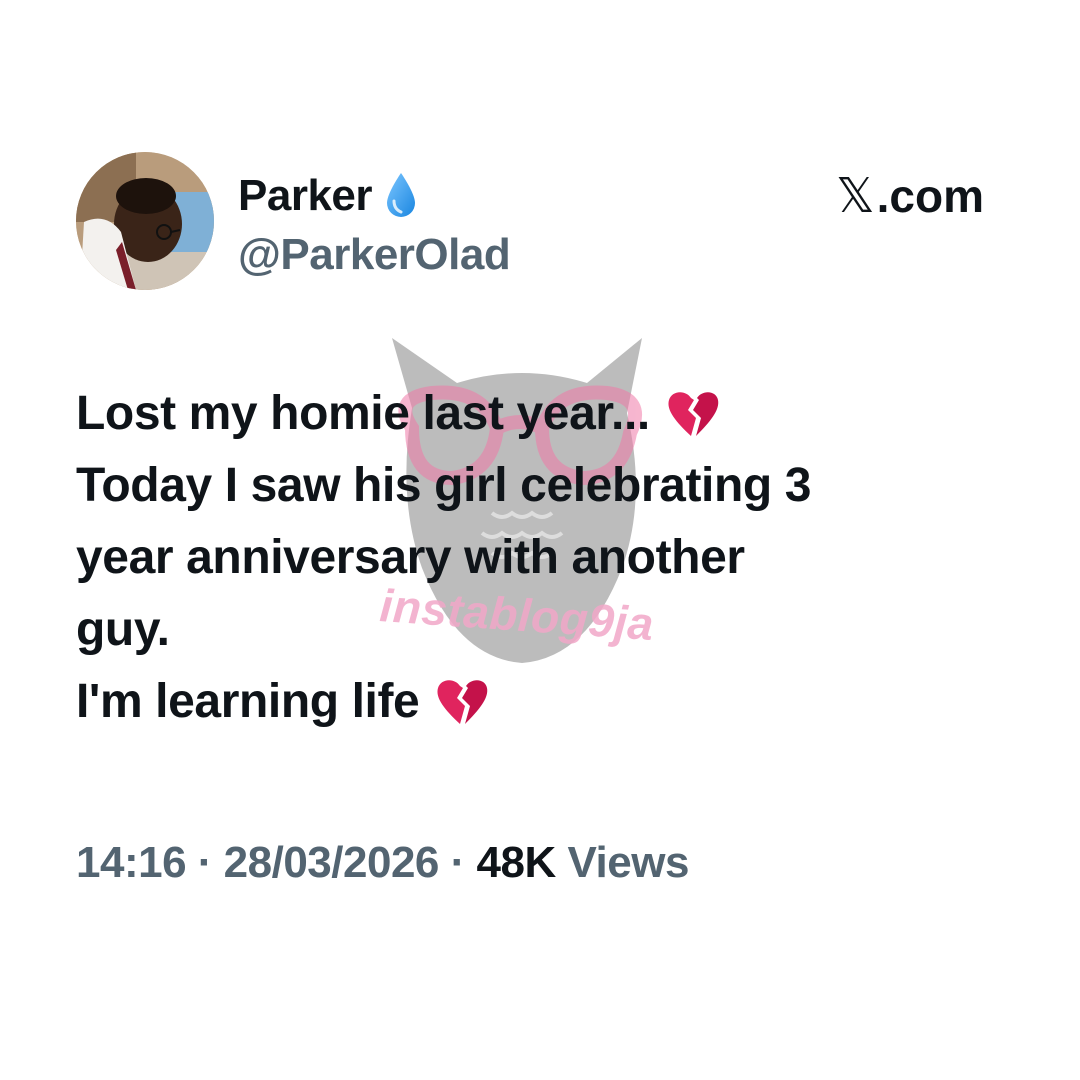 Image resolution: width=1080 pixels, height=1080 pixels. I want to click on views-label: Views, so click(628, 862).